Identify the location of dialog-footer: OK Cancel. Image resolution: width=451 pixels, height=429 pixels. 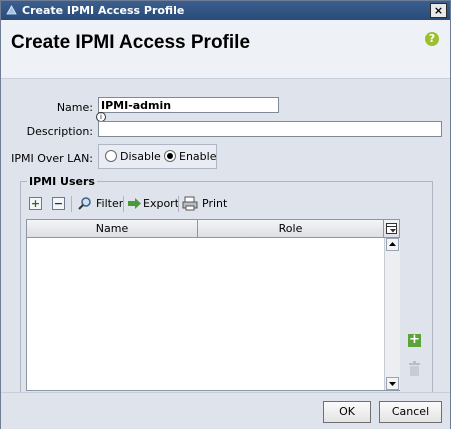
(225, 410).